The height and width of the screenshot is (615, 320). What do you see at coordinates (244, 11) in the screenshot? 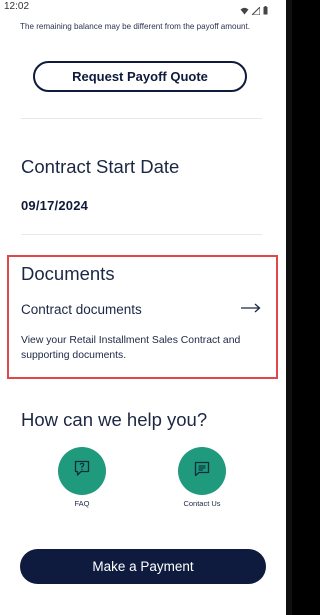
I see `wifi-icon` at bounding box center [244, 11].